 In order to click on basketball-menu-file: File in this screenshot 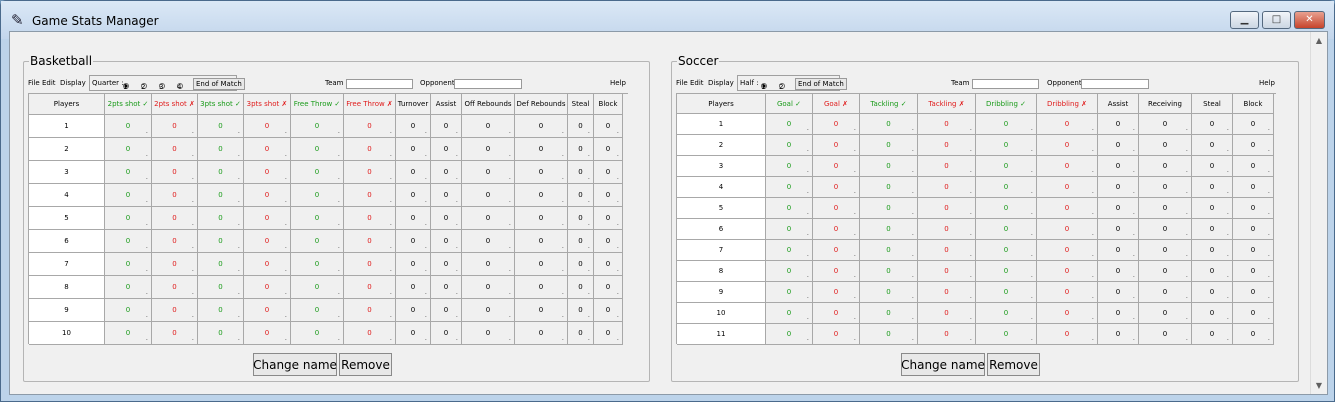, I will do `click(34, 83)`.